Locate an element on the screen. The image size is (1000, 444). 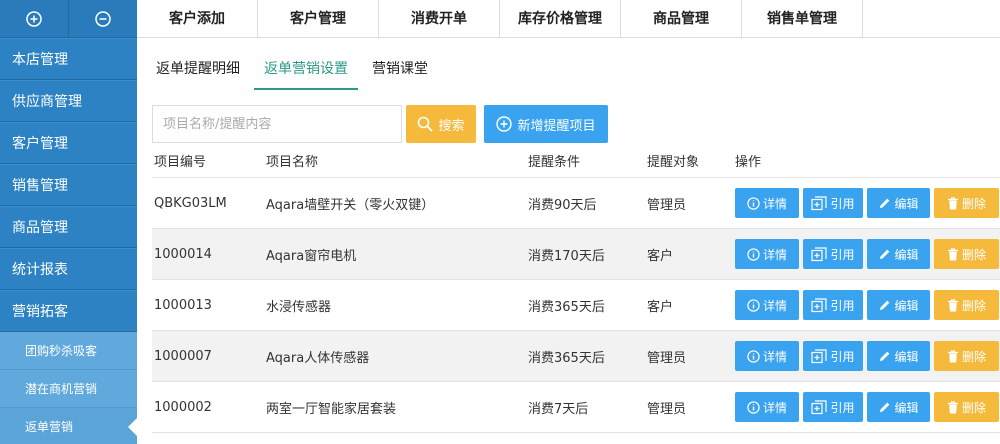
search-icon is located at coordinates (425, 124).